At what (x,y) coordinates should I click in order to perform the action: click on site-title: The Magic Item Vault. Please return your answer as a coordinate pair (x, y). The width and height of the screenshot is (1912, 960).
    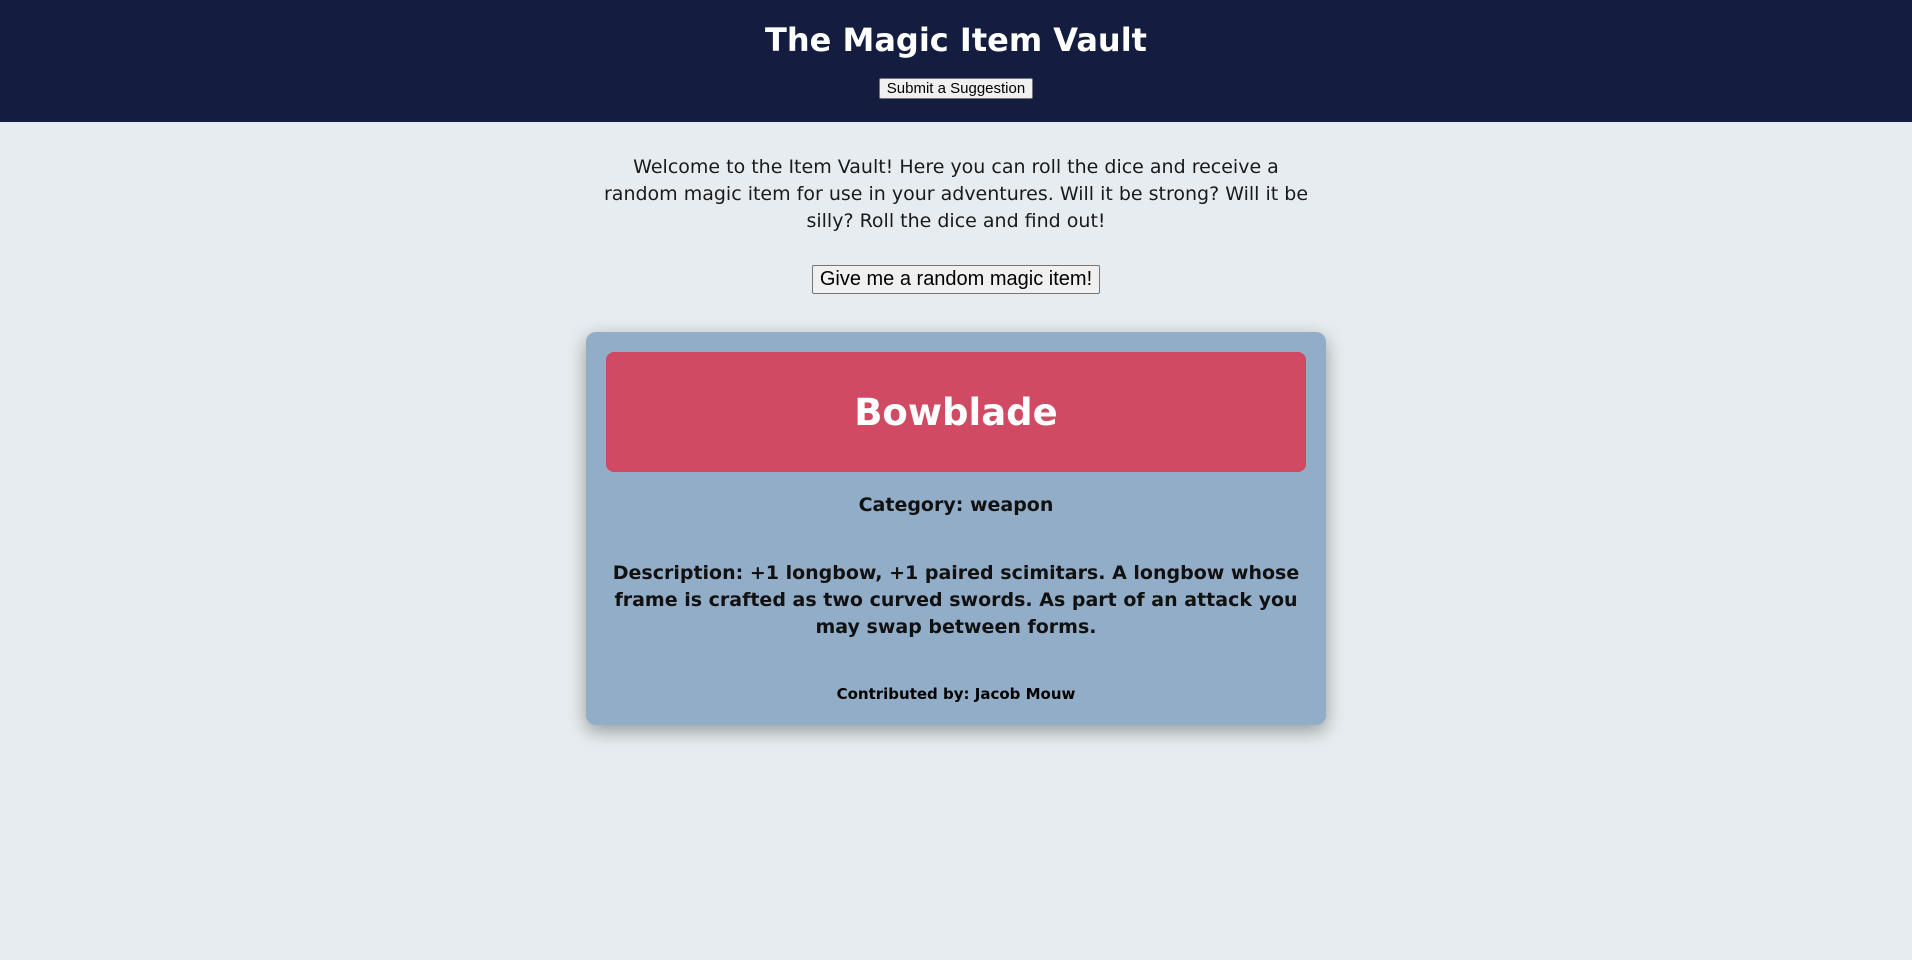
    Looking at the image, I should click on (956, 40).